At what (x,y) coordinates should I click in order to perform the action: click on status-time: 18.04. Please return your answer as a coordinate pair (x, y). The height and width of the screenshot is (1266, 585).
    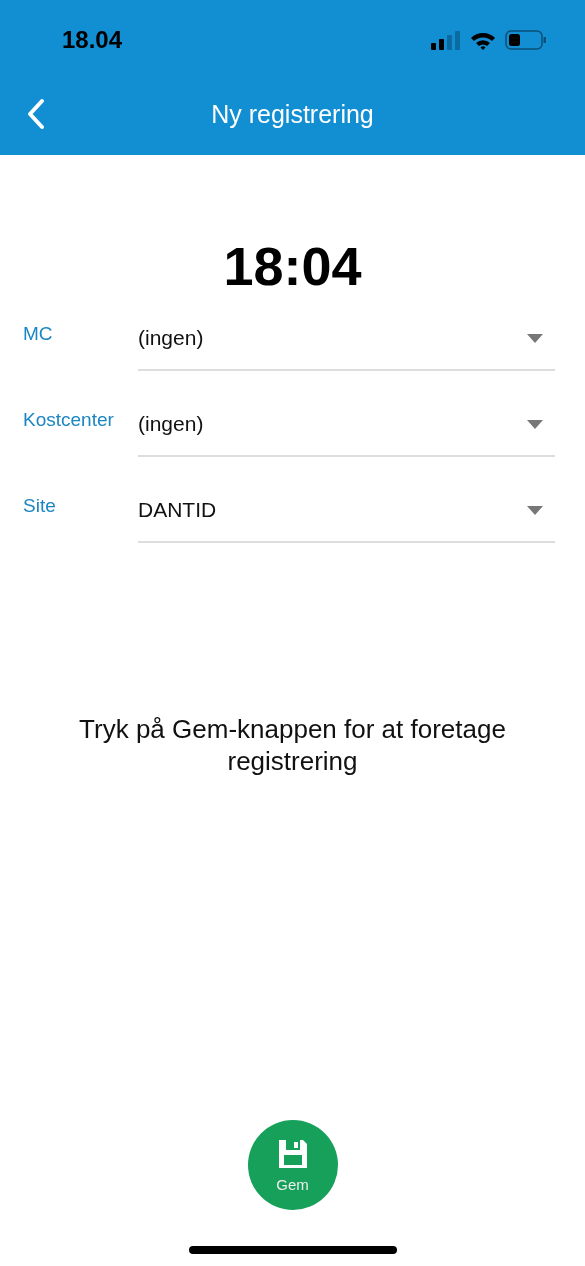
    Looking at the image, I should click on (92, 40).